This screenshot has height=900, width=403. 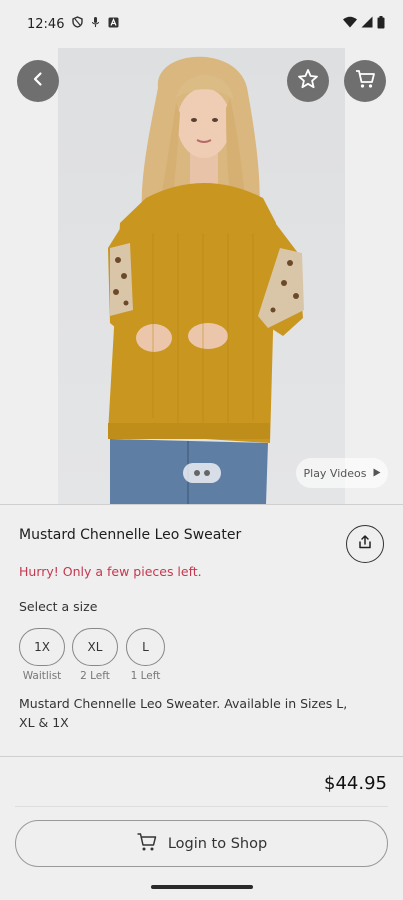 What do you see at coordinates (95, 24) in the screenshot?
I see `mic-icon` at bounding box center [95, 24].